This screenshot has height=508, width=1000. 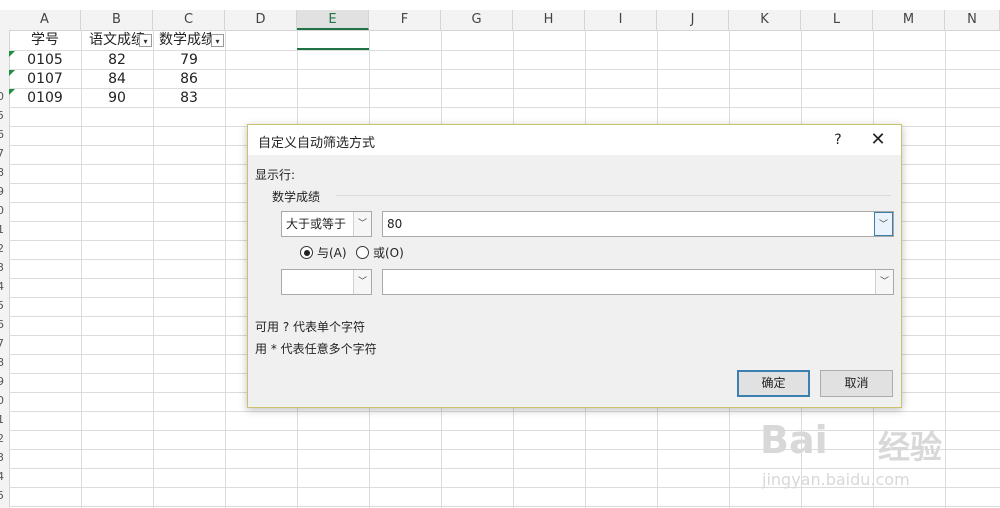 What do you see at coordinates (838, 140) in the screenshot?
I see `help-icon: ?` at bounding box center [838, 140].